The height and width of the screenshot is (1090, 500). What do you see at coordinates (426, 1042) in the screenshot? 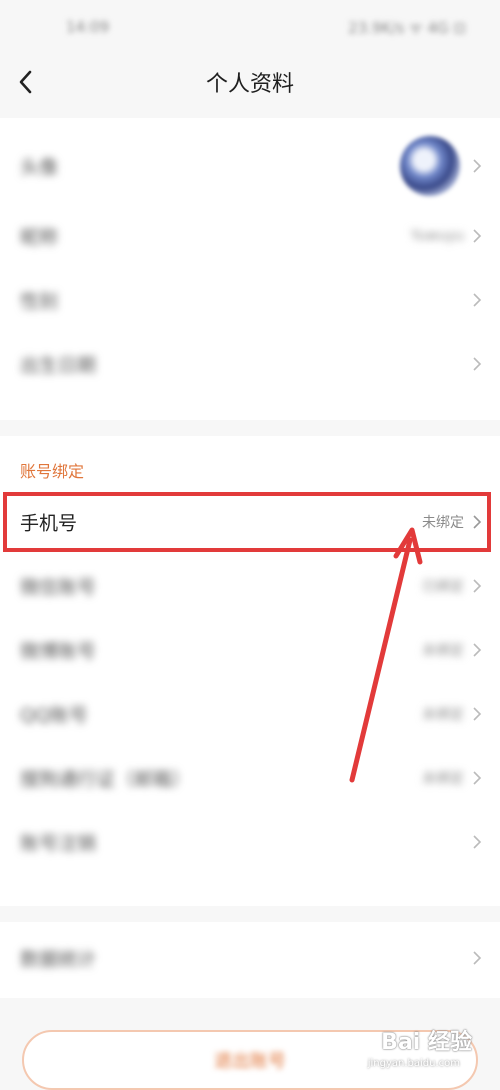
I see `baidu-watermark-logo: Bai 经验` at bounding box center [426, 1042].